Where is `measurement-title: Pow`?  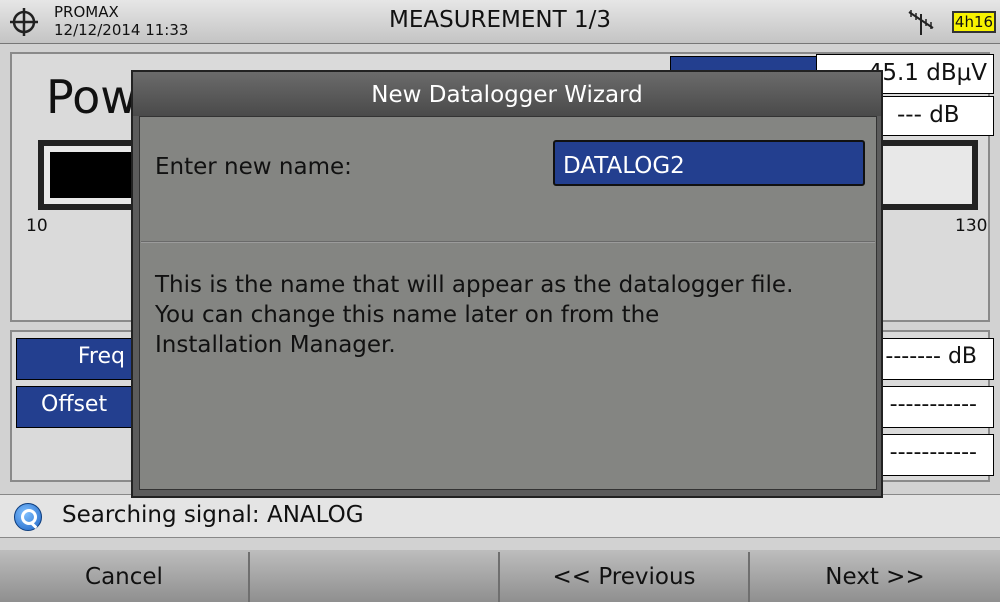
measurement-title: Pow is located at coordinates (92, 97).